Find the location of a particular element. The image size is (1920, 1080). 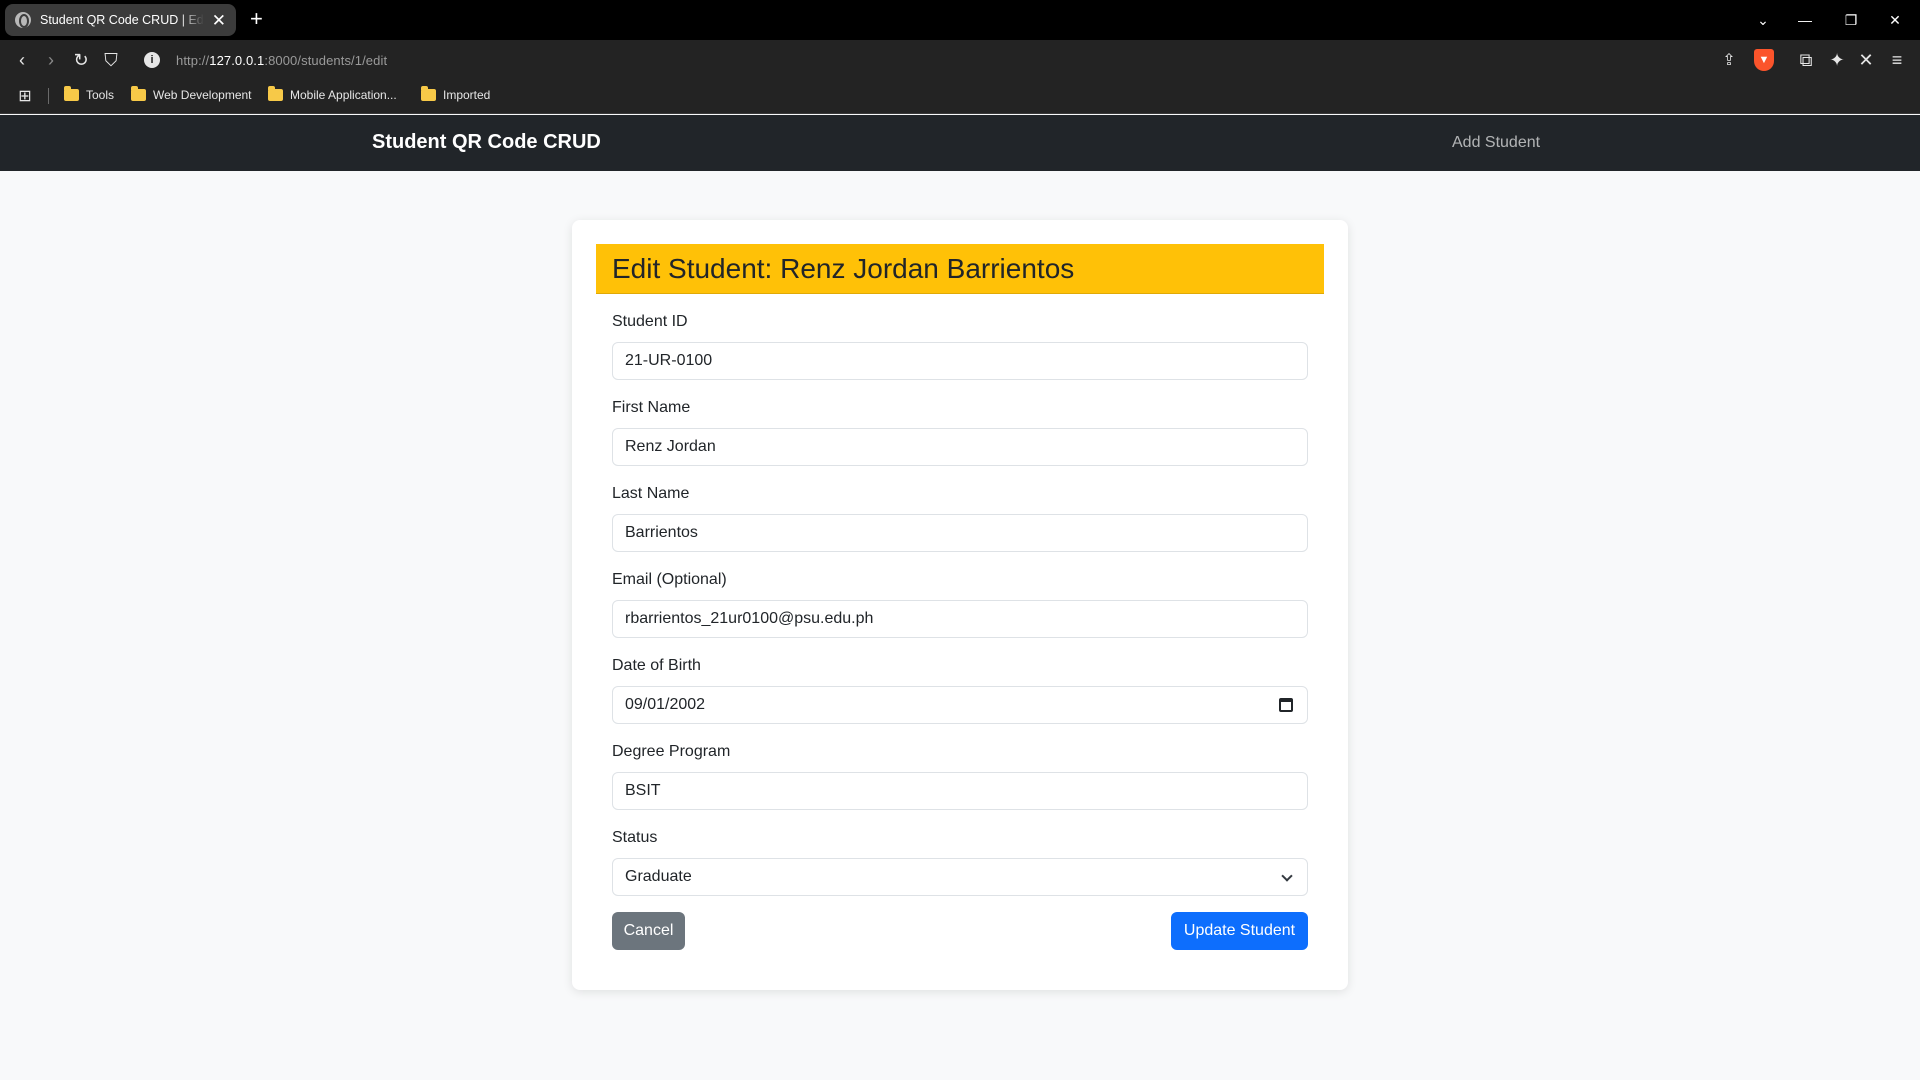

last-name-input: Barrientos is located at coordinates (960, 533).